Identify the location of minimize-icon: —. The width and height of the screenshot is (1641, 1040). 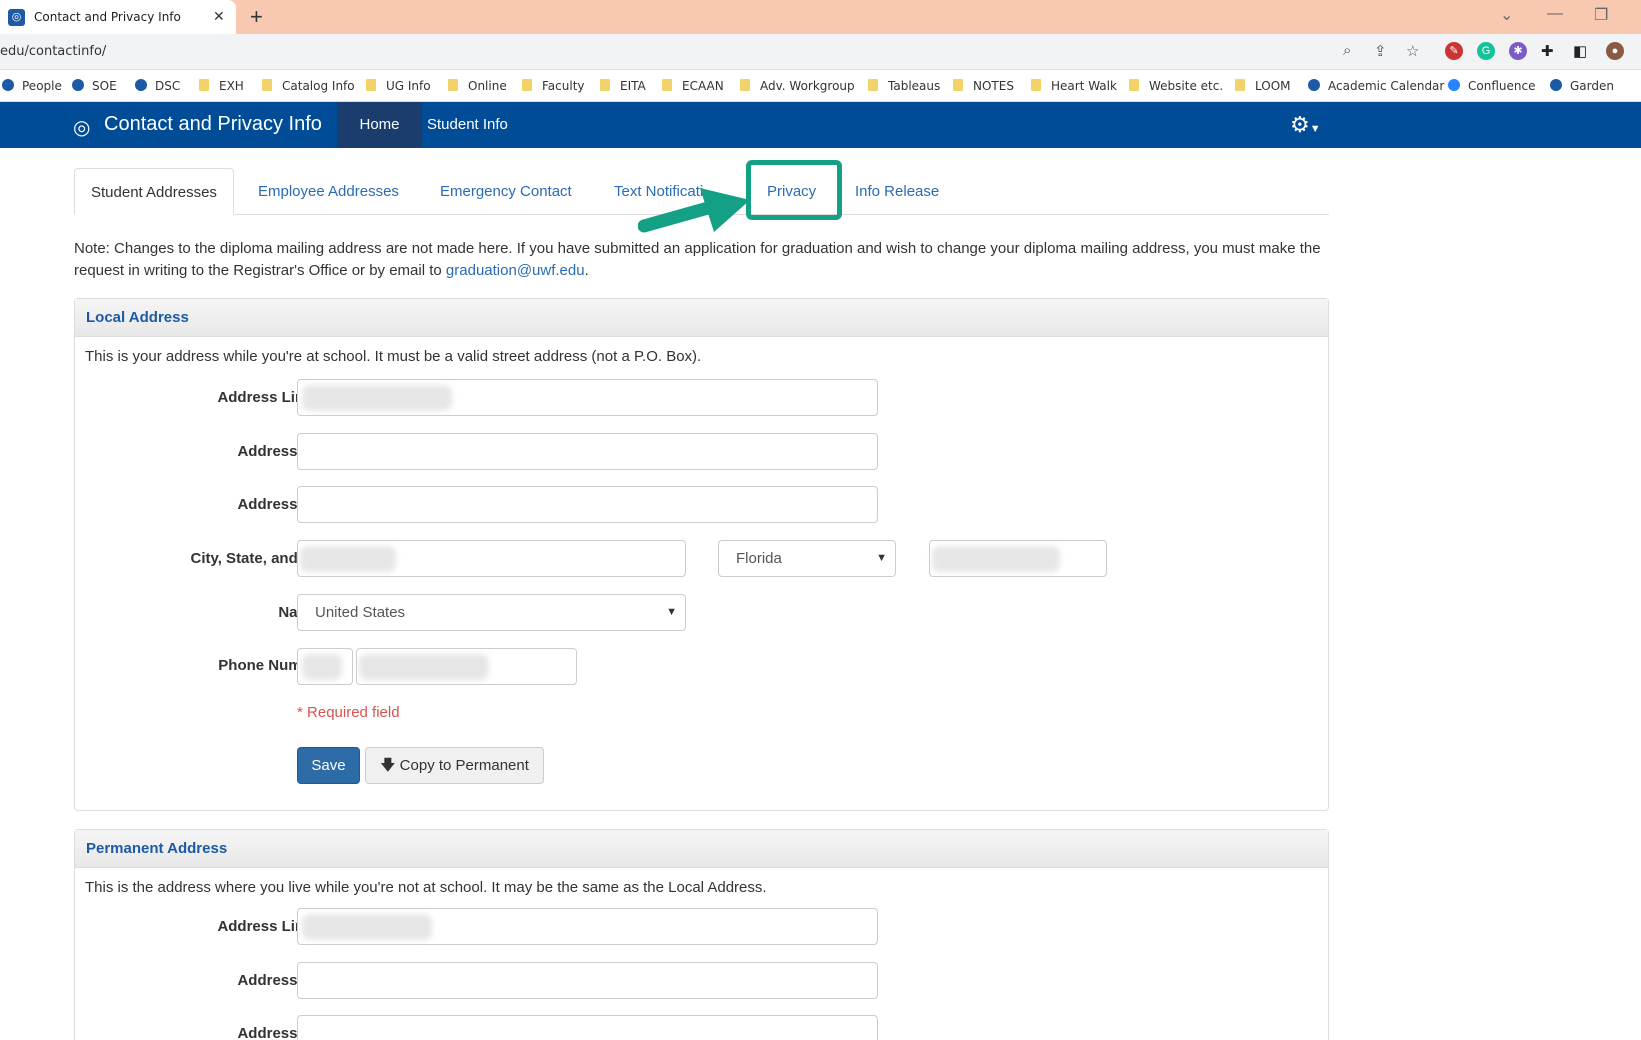
(1555, 14).